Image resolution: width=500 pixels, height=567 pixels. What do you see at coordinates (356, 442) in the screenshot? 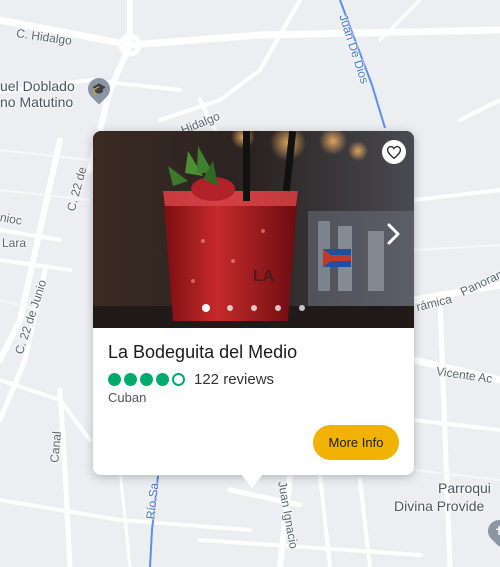
I see `more-info-button: More Info` at bounding box center [356, 442].